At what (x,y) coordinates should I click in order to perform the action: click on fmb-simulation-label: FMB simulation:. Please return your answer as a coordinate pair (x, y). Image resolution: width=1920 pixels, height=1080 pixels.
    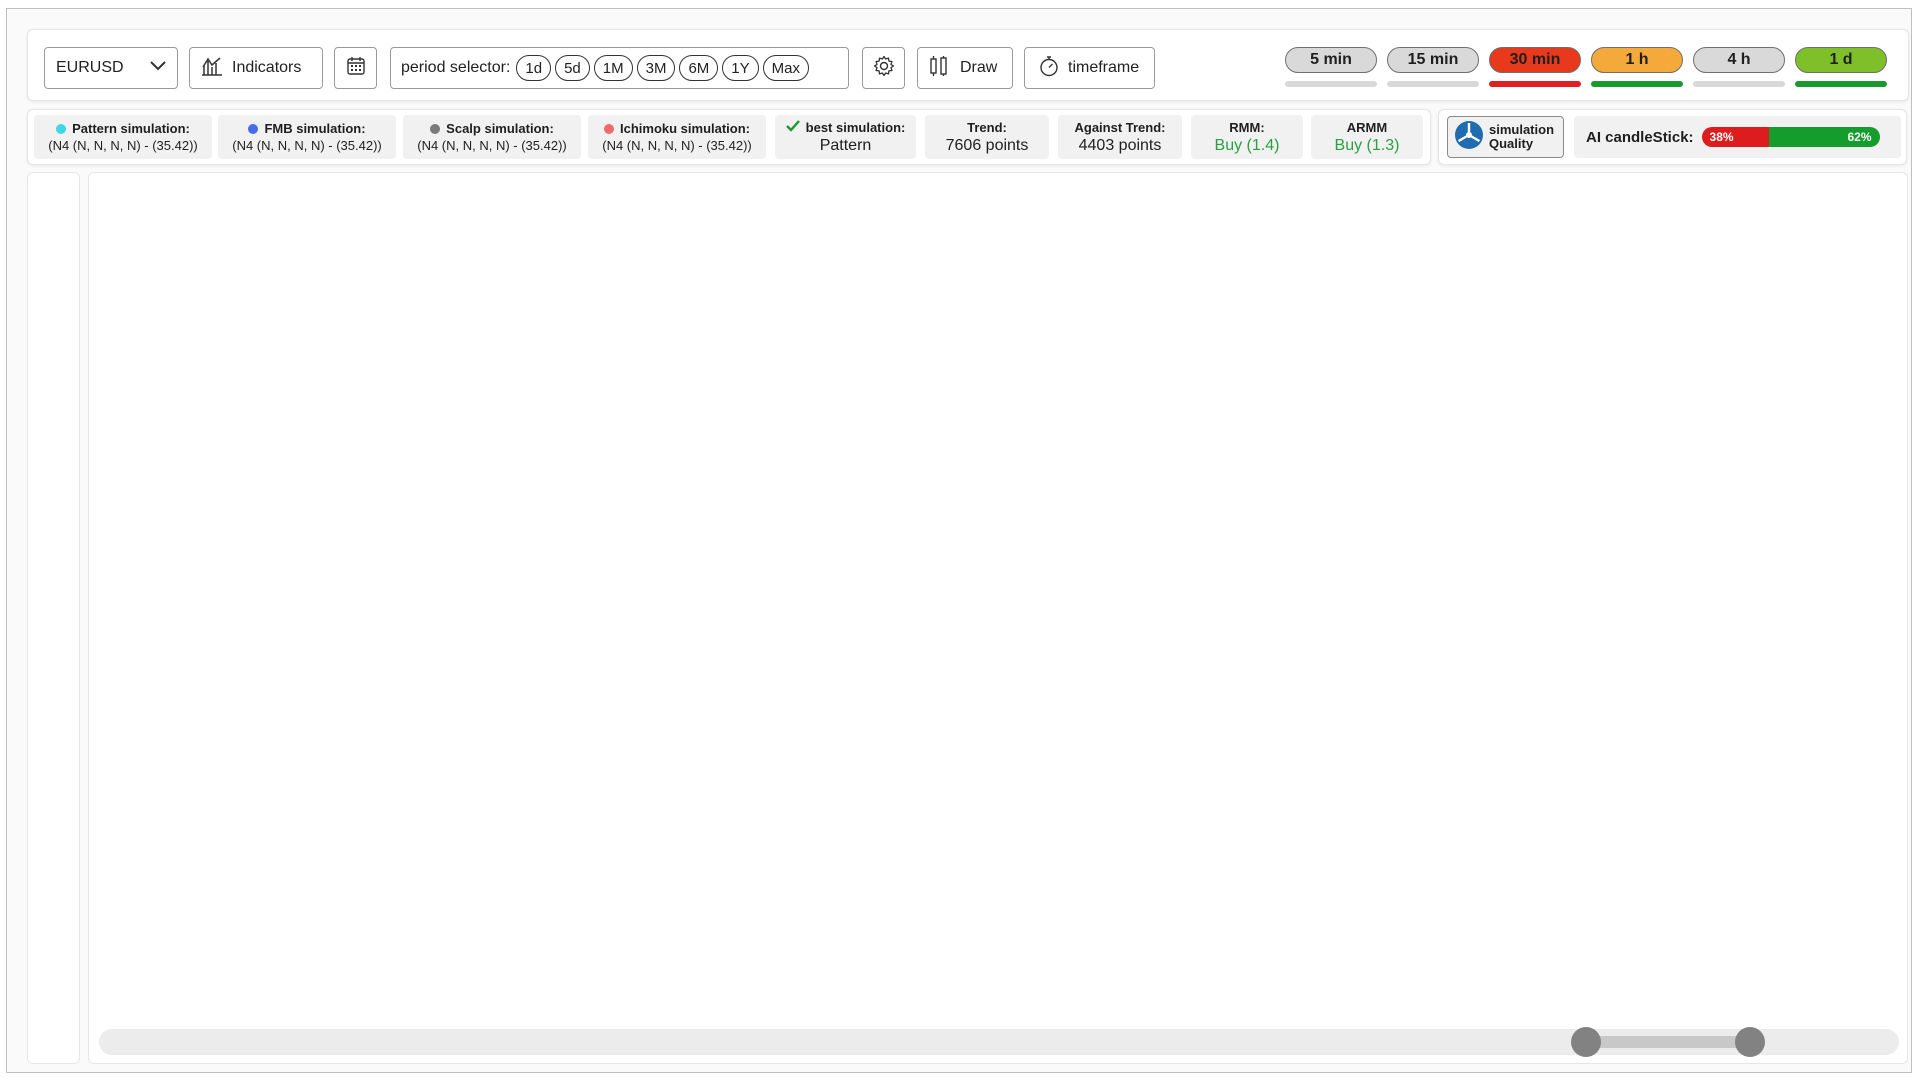
    Looking at the image, I should click on (315, 128).